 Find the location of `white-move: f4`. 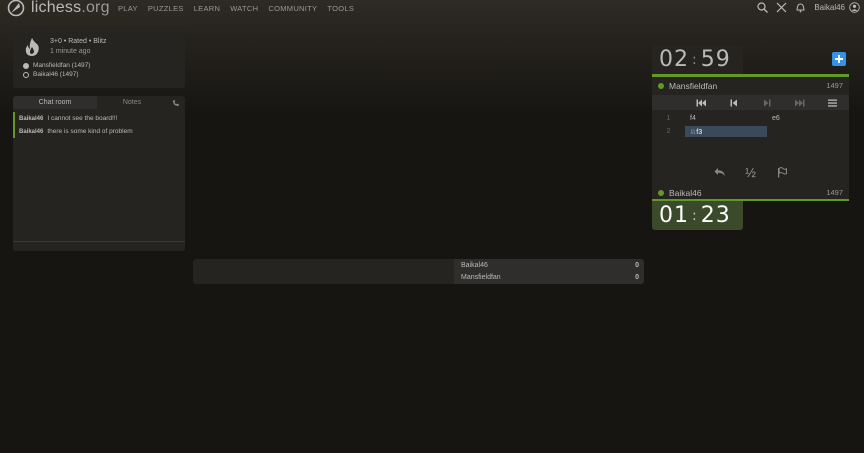

white-move: f4 is located at coordinates (726, 118).